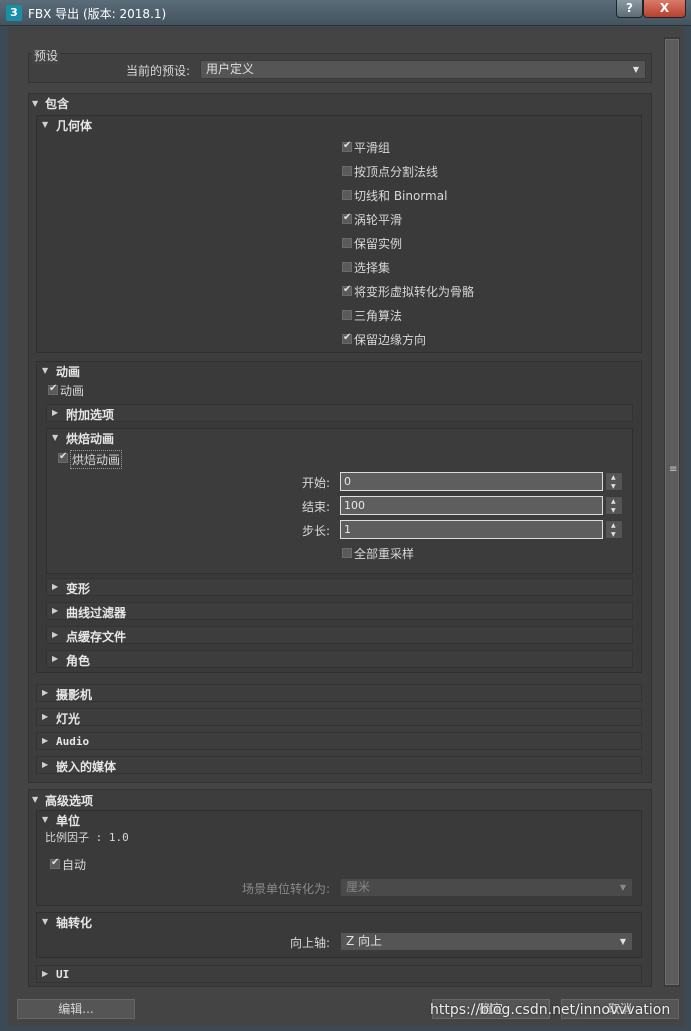 This screenshot has width=691, height=1031. I want to click on character-header: 角色, so click(78, 660).